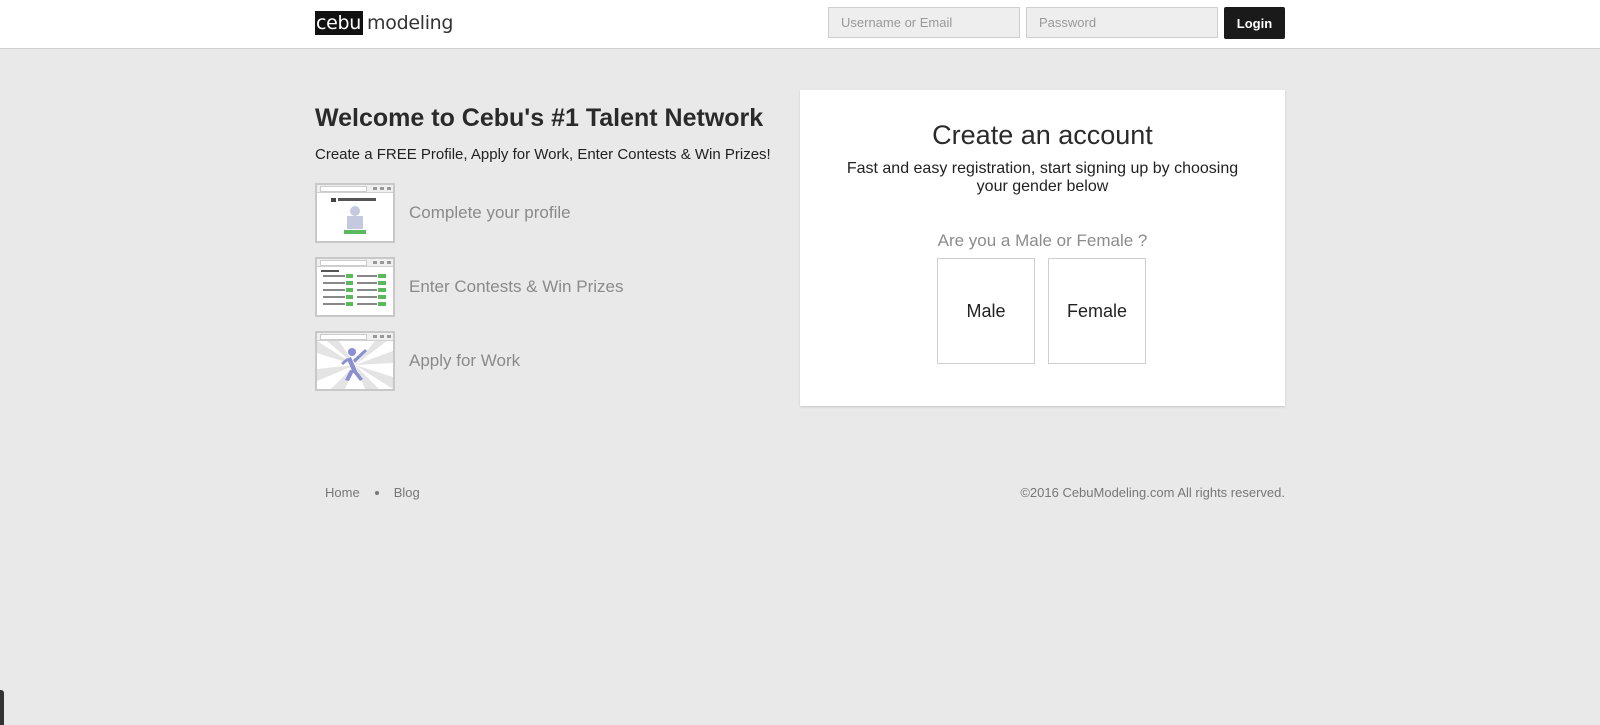  I want to click on upload-photo-thumbnail-icon, so click(355, 213).